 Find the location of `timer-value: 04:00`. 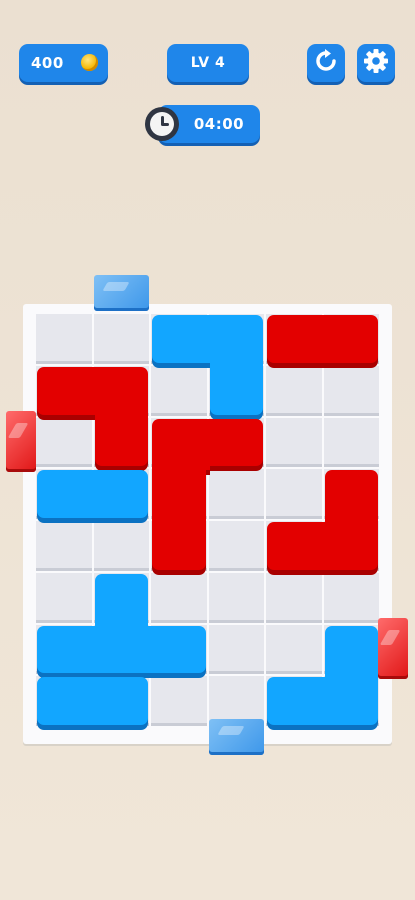

timer-value: 04:00 is located at coordinates (219, 124).